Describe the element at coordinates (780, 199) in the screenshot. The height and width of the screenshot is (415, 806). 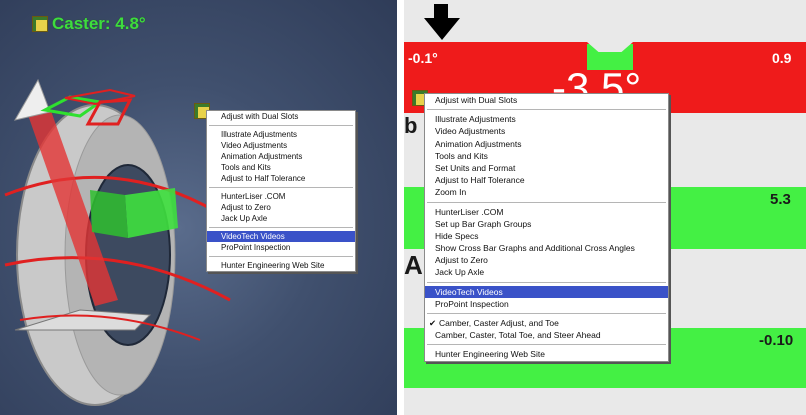
I see `upper-right-value: 5.3` at that location.